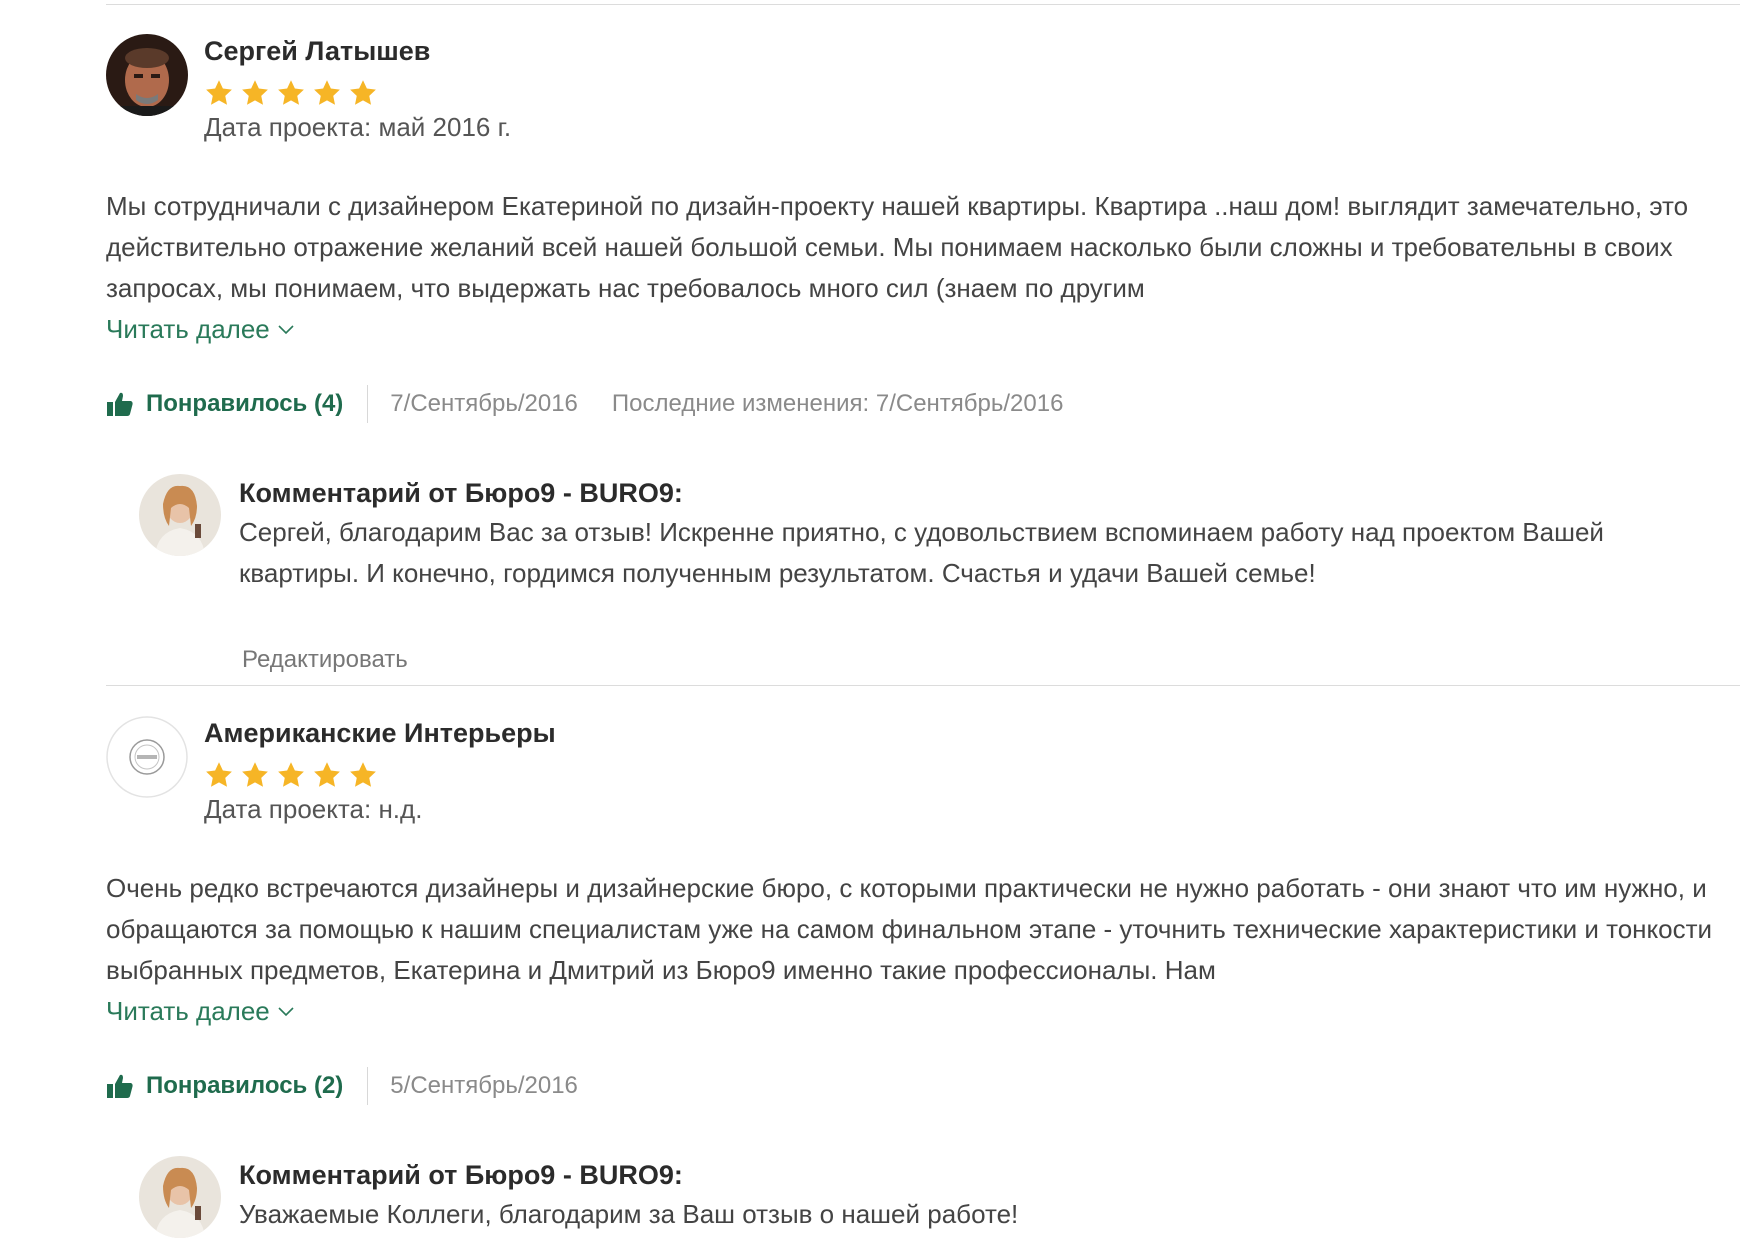 The width and height of the screenshot is (1755, 1240). What do you see at coordinates (245, 1085) in the screenshot?
I see `like-label: Понравилось (2)` at bounding box center [245, 1085].